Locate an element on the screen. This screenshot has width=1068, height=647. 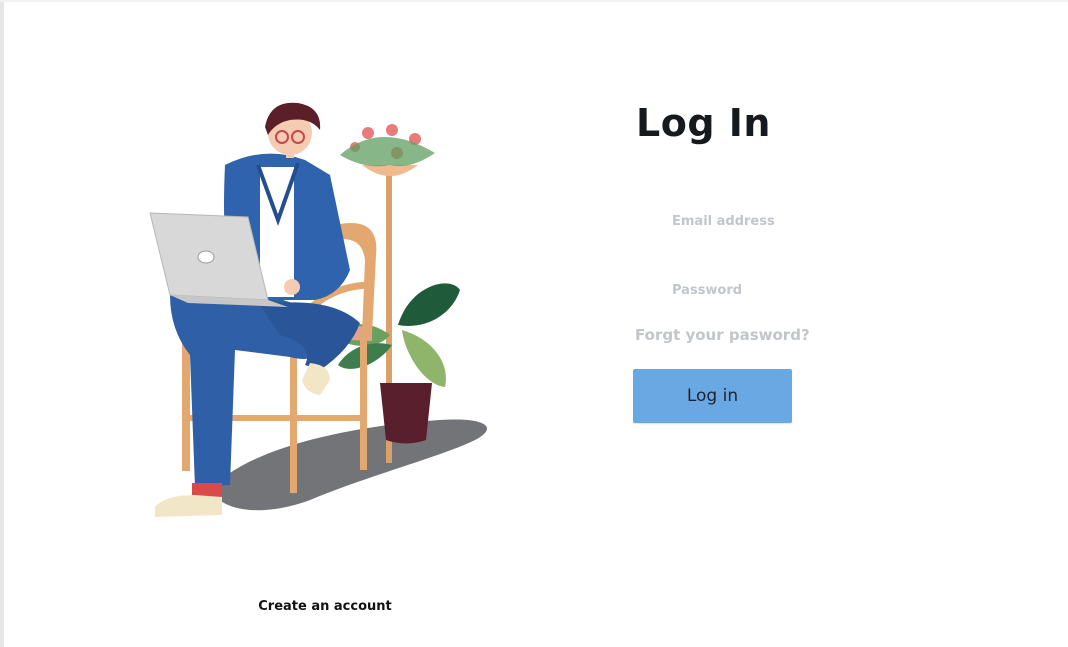
page-title: Log In is located at coordinates (703, 123).